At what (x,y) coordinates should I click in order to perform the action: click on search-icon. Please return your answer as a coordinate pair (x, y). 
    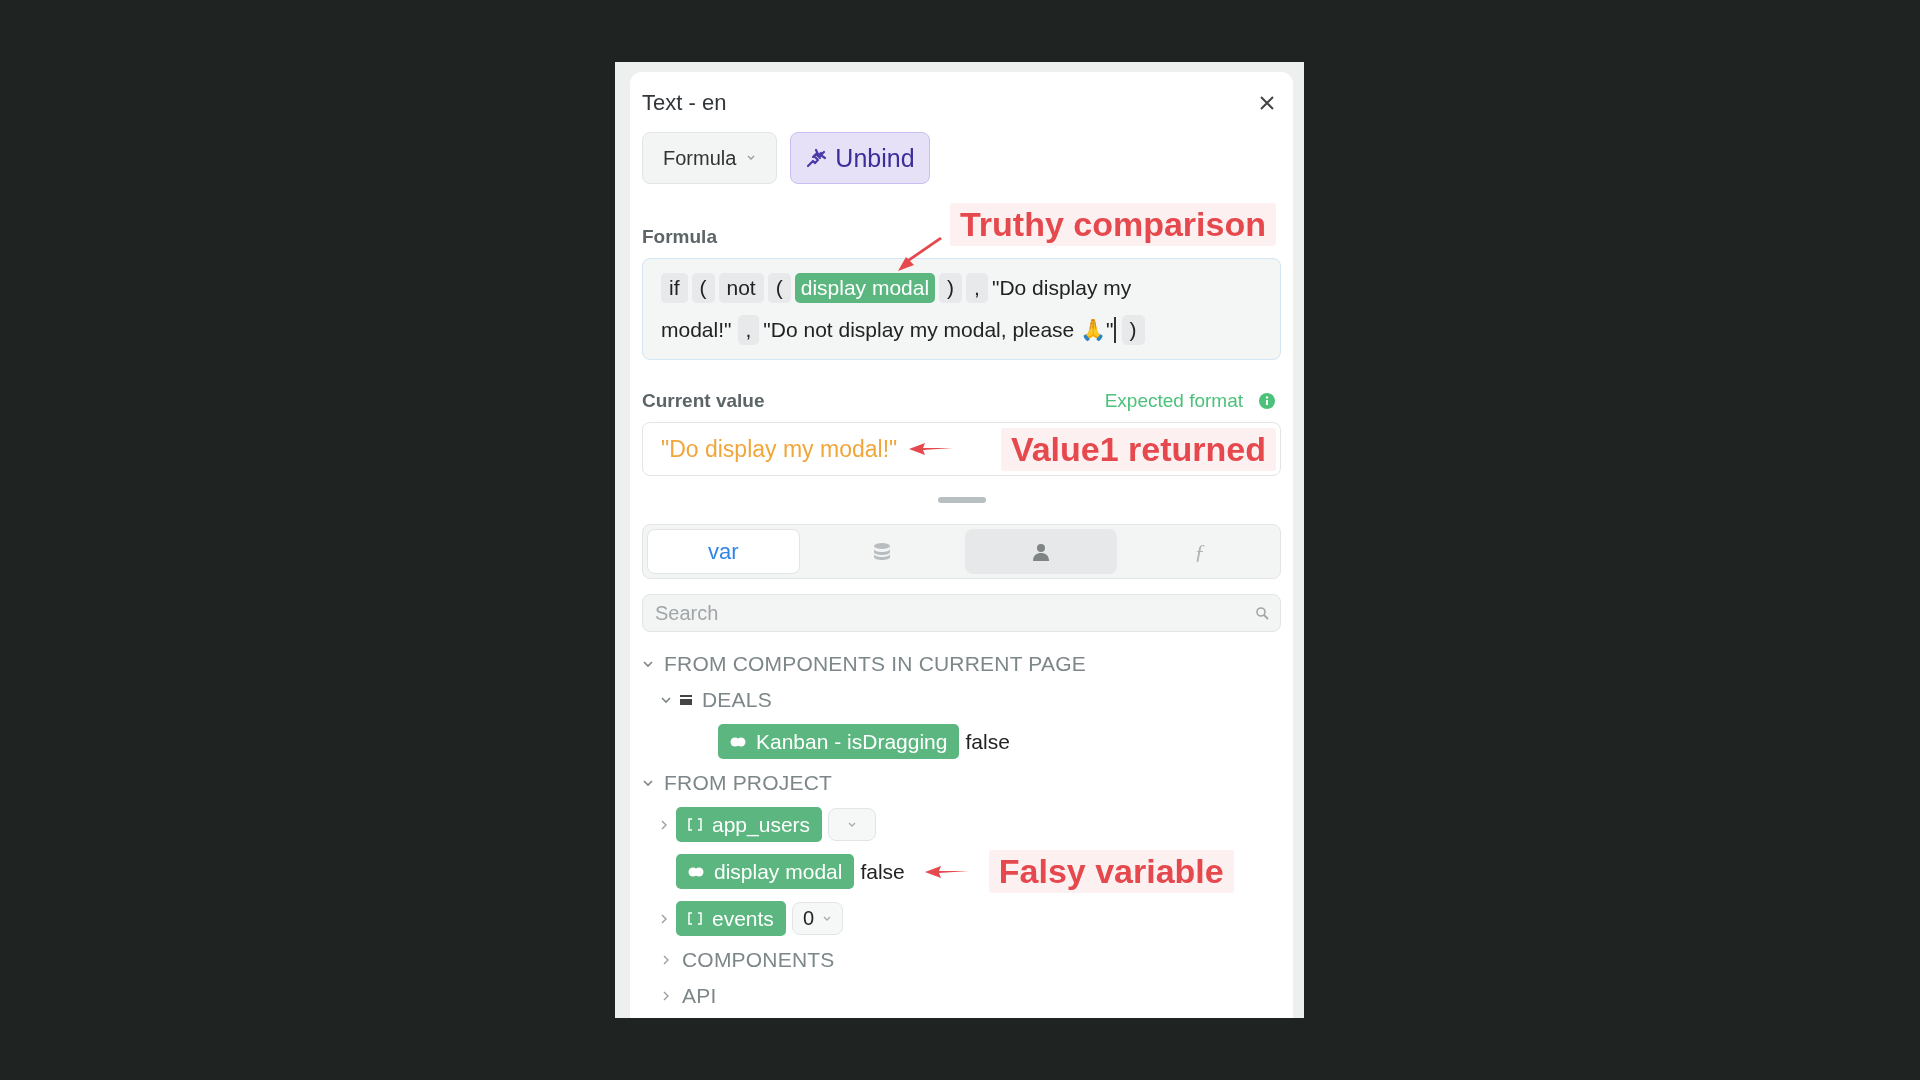
    Looking at the image, I should click on (1262, 613).